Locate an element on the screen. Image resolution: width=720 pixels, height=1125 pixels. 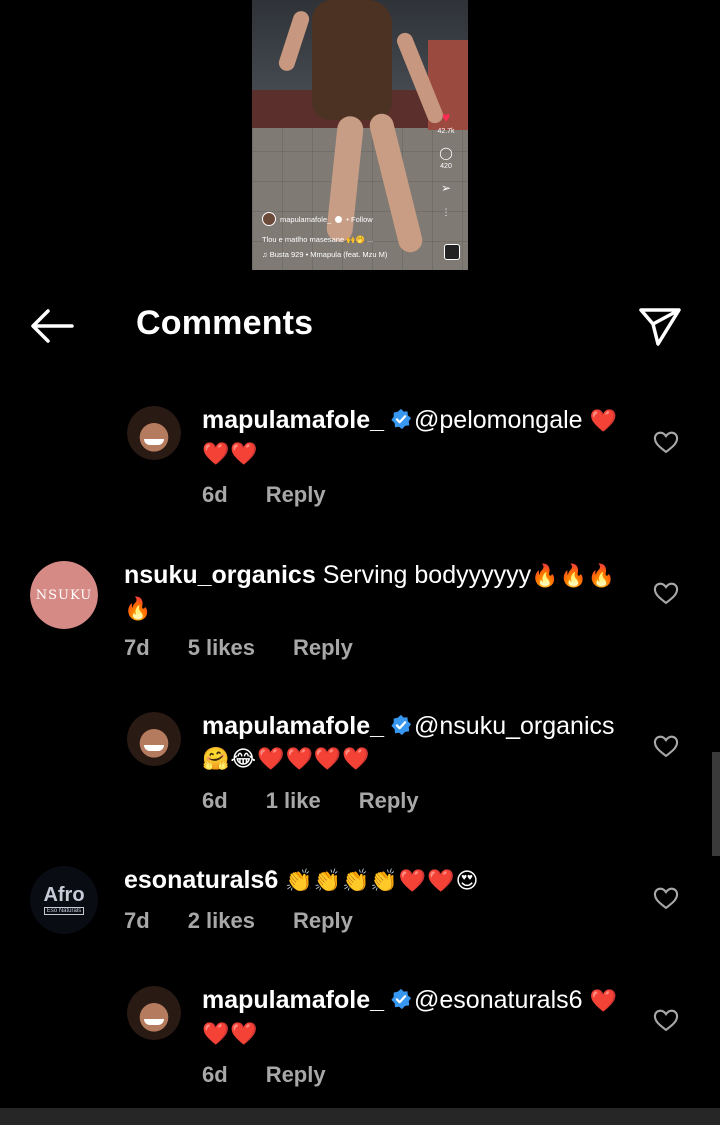
send-icon is located at coordinates (660, 327).